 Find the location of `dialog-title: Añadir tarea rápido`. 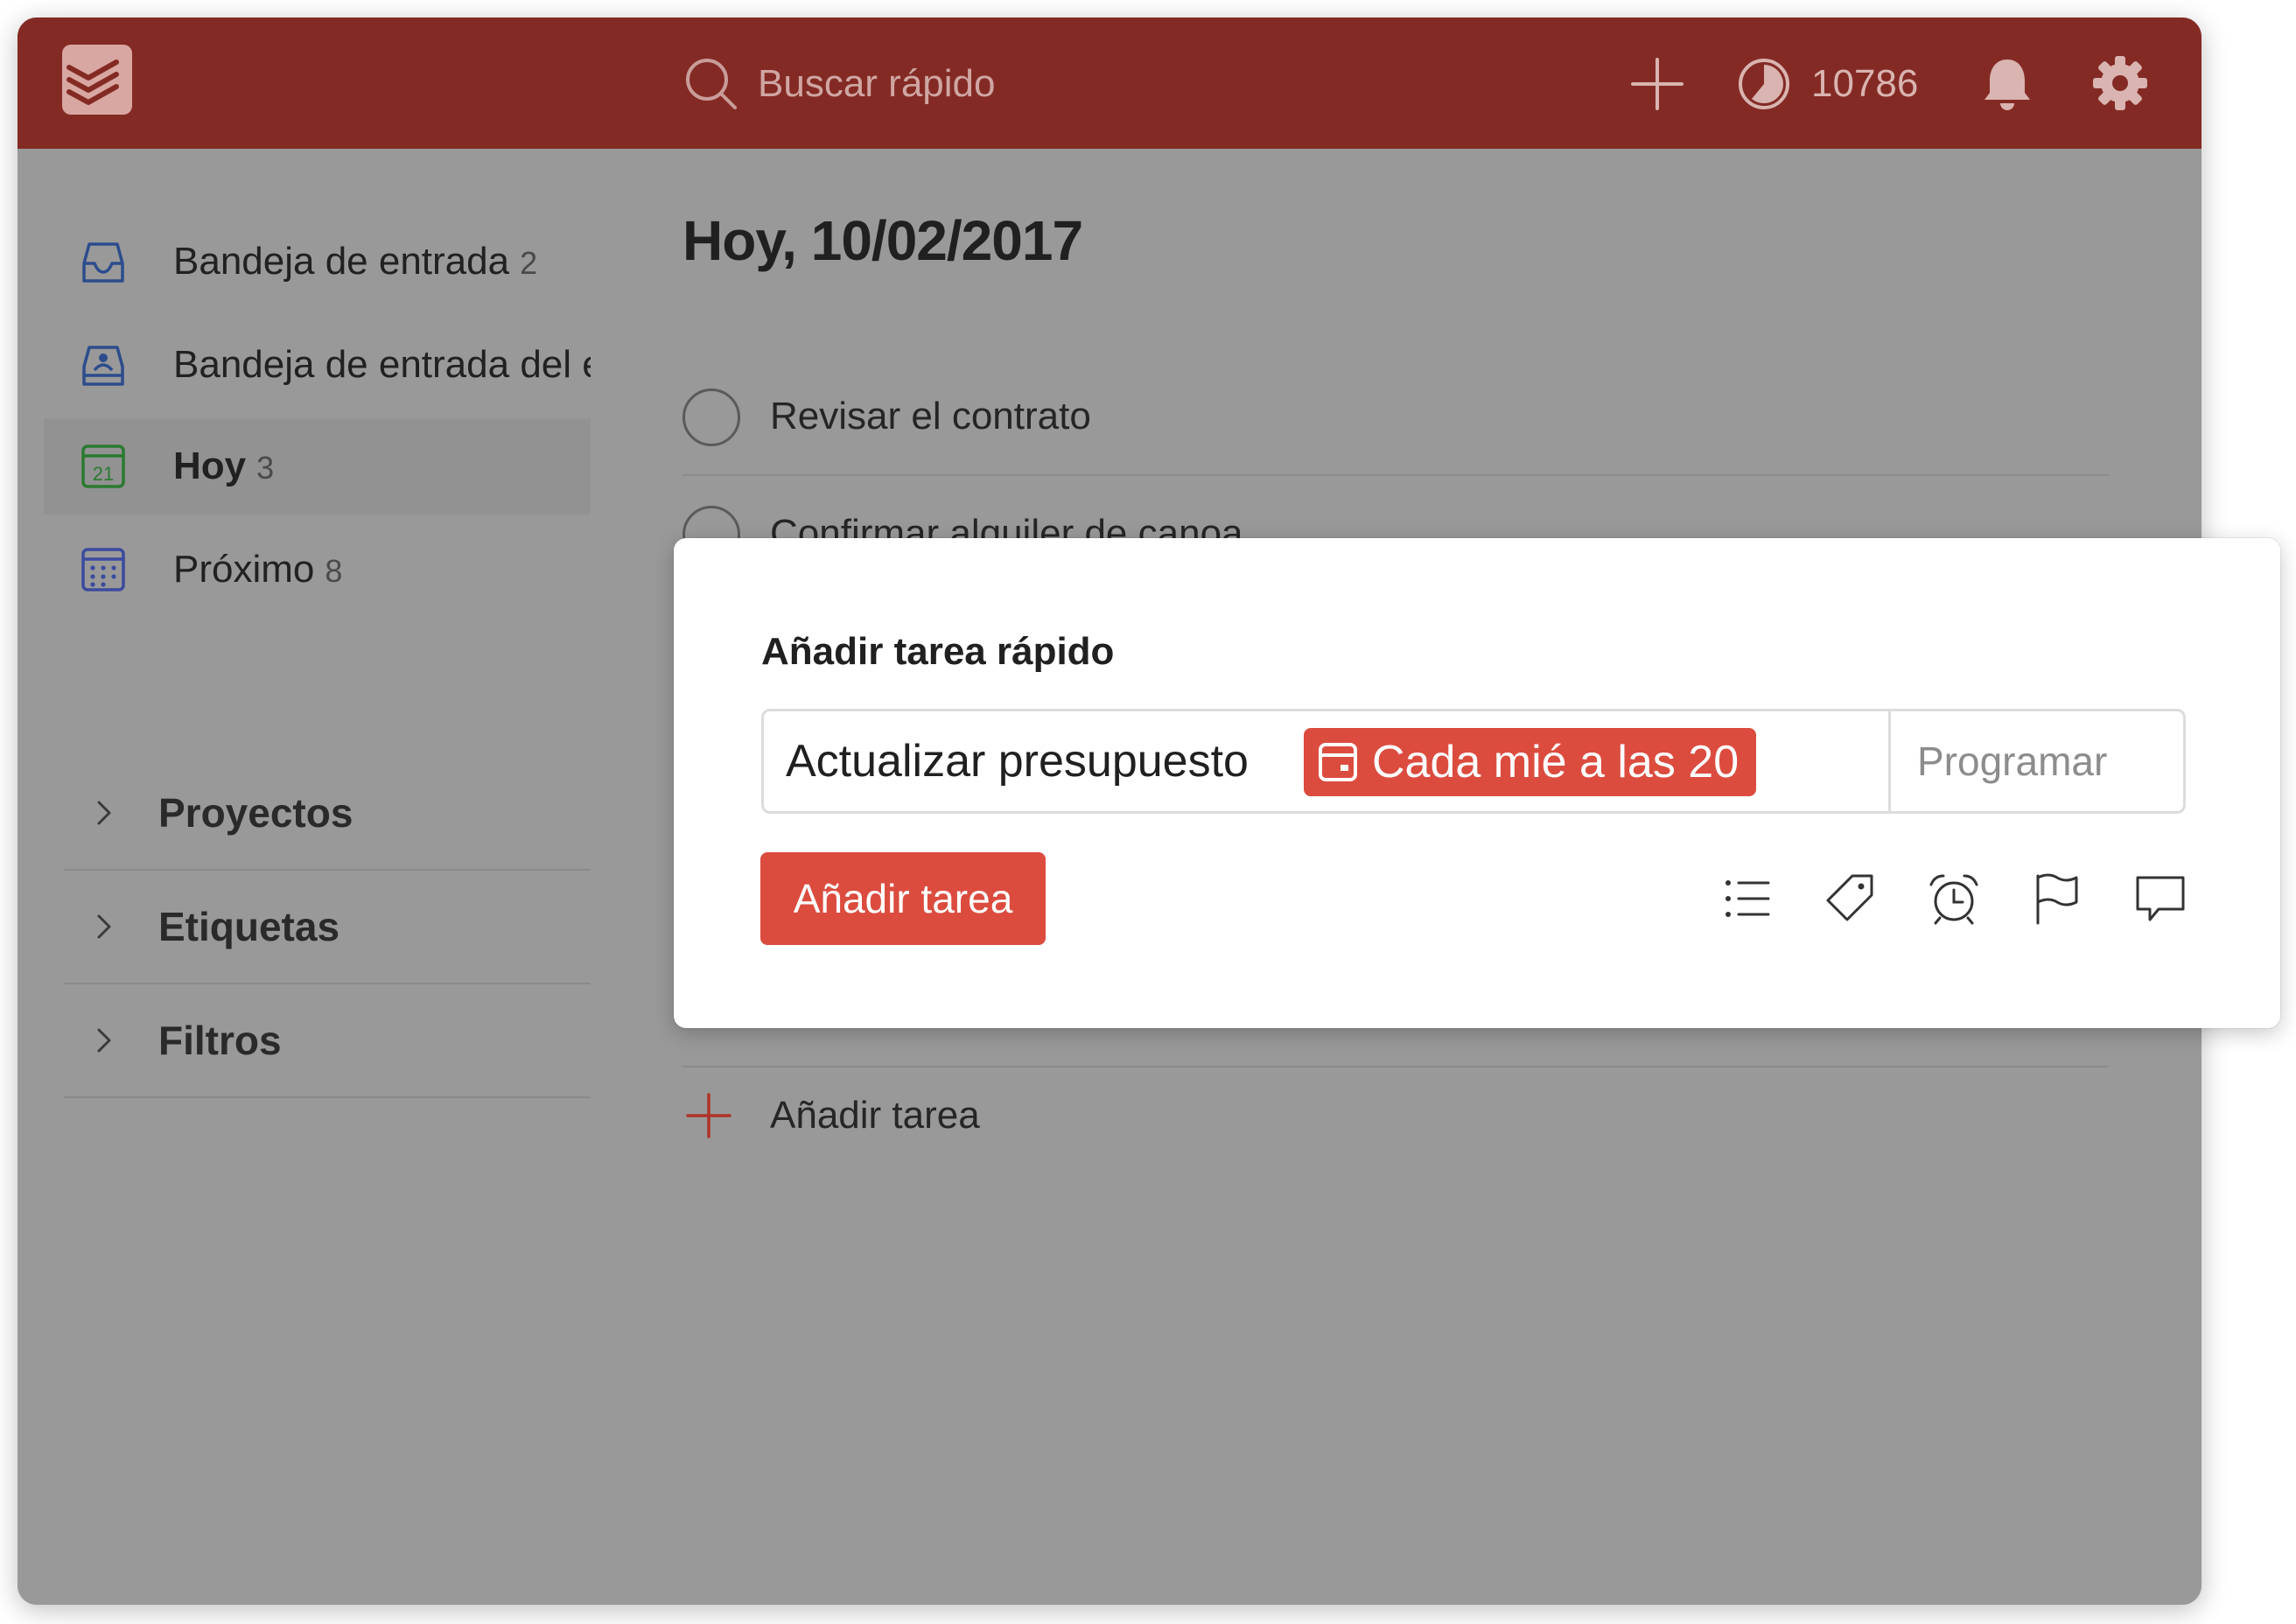

dialog-title: Añadir tarea rápido is located at coordinates (938, 651).